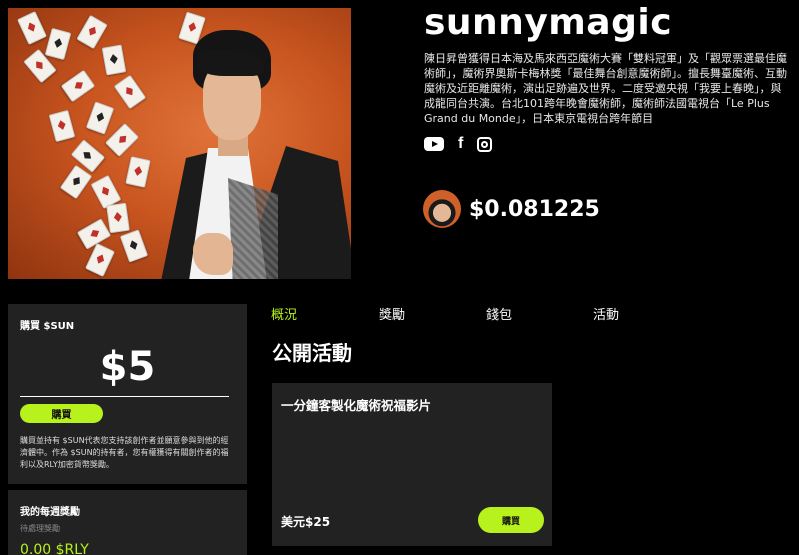  What do you see at coordinates (124, 396) in the screenshot?
I see `divider` at bounding box center [124, 396].